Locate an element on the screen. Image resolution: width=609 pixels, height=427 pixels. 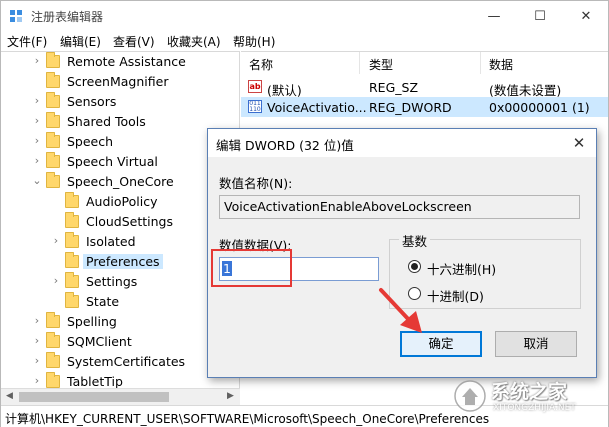
tree-item-label: Remote Assistance is located at coordinates (126, 61).